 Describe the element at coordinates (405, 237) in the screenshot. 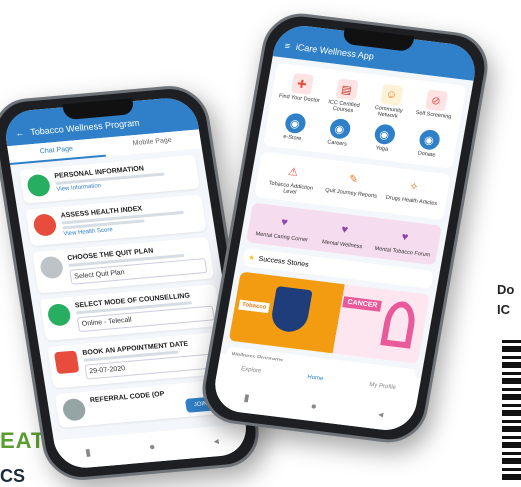

I see `forum-icon: ♥` at that location.